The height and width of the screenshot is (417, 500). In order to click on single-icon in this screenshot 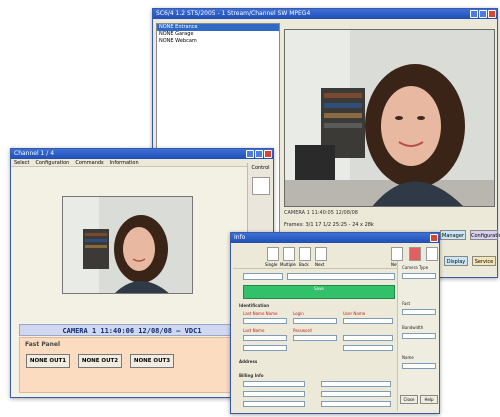, I will do `click(273, 254)`.